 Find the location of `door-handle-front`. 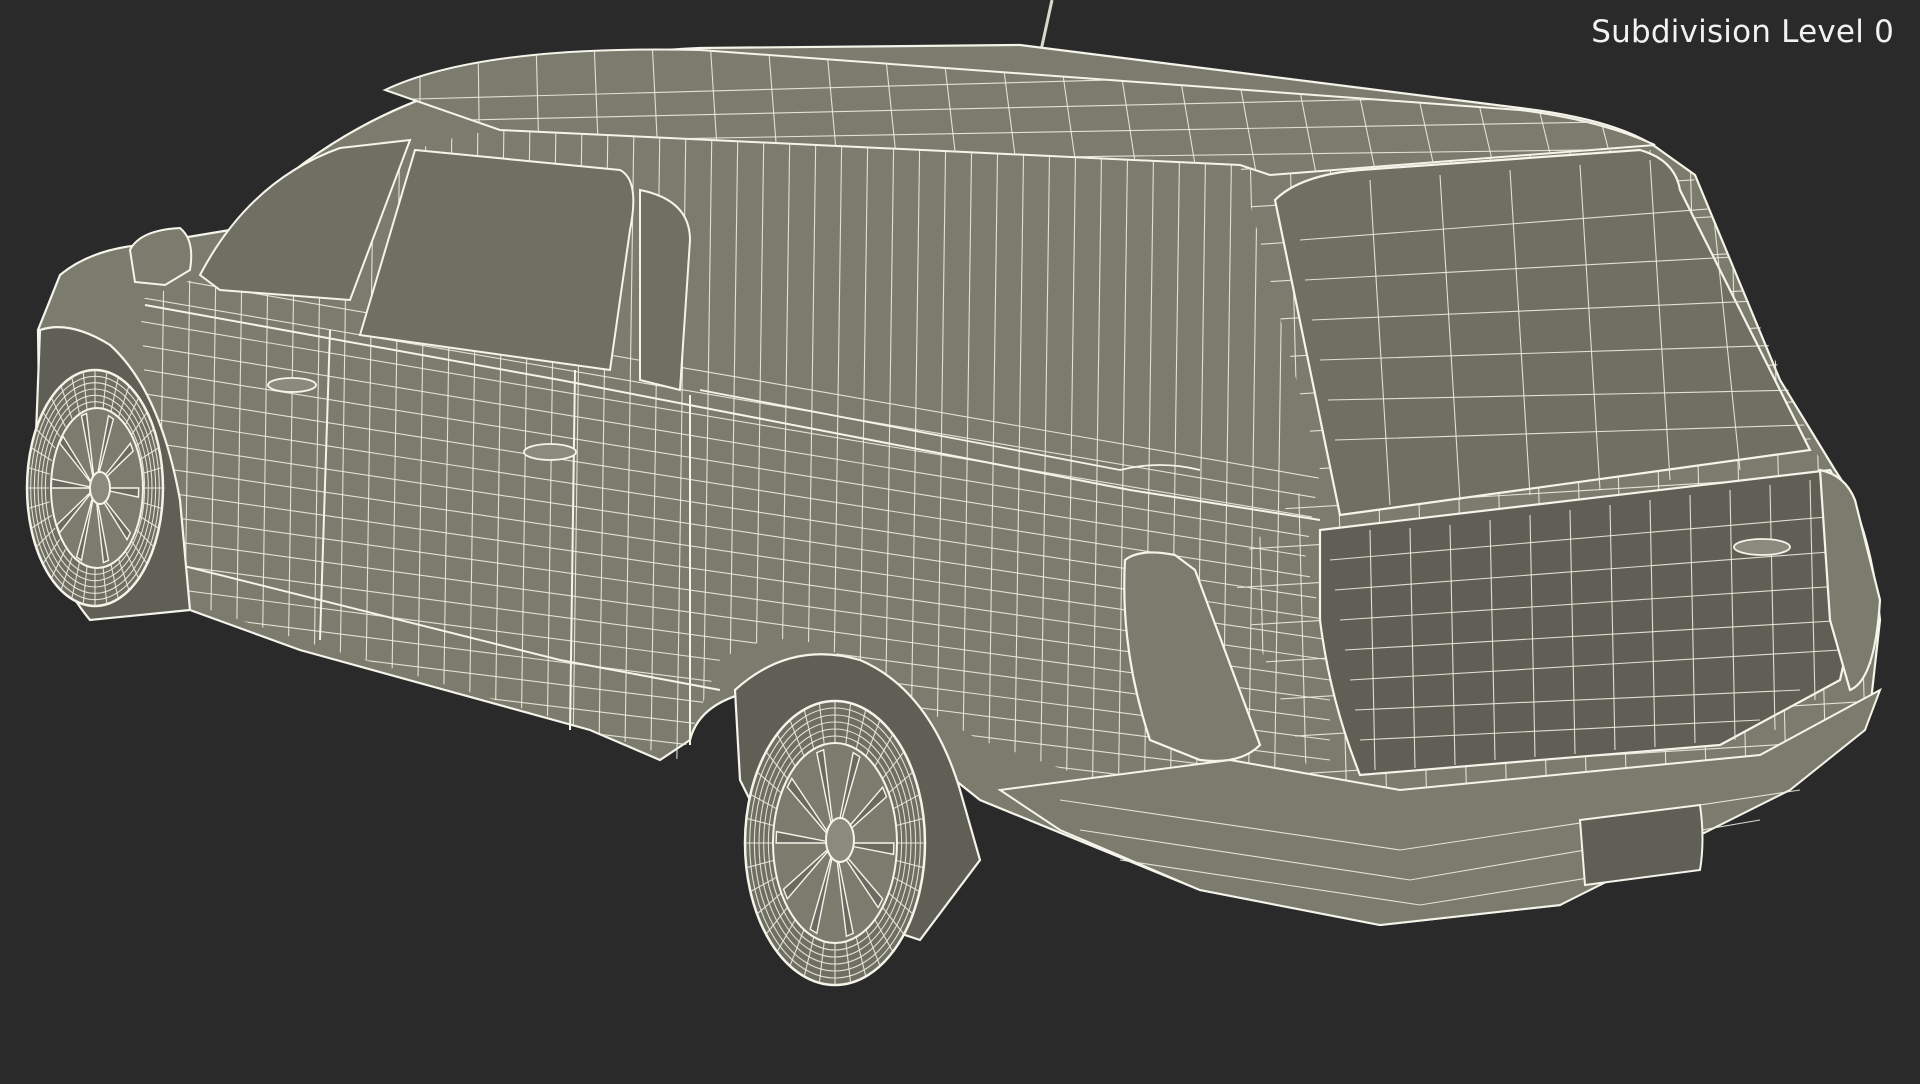

door-handle-front is located at coordinates (292, 385).